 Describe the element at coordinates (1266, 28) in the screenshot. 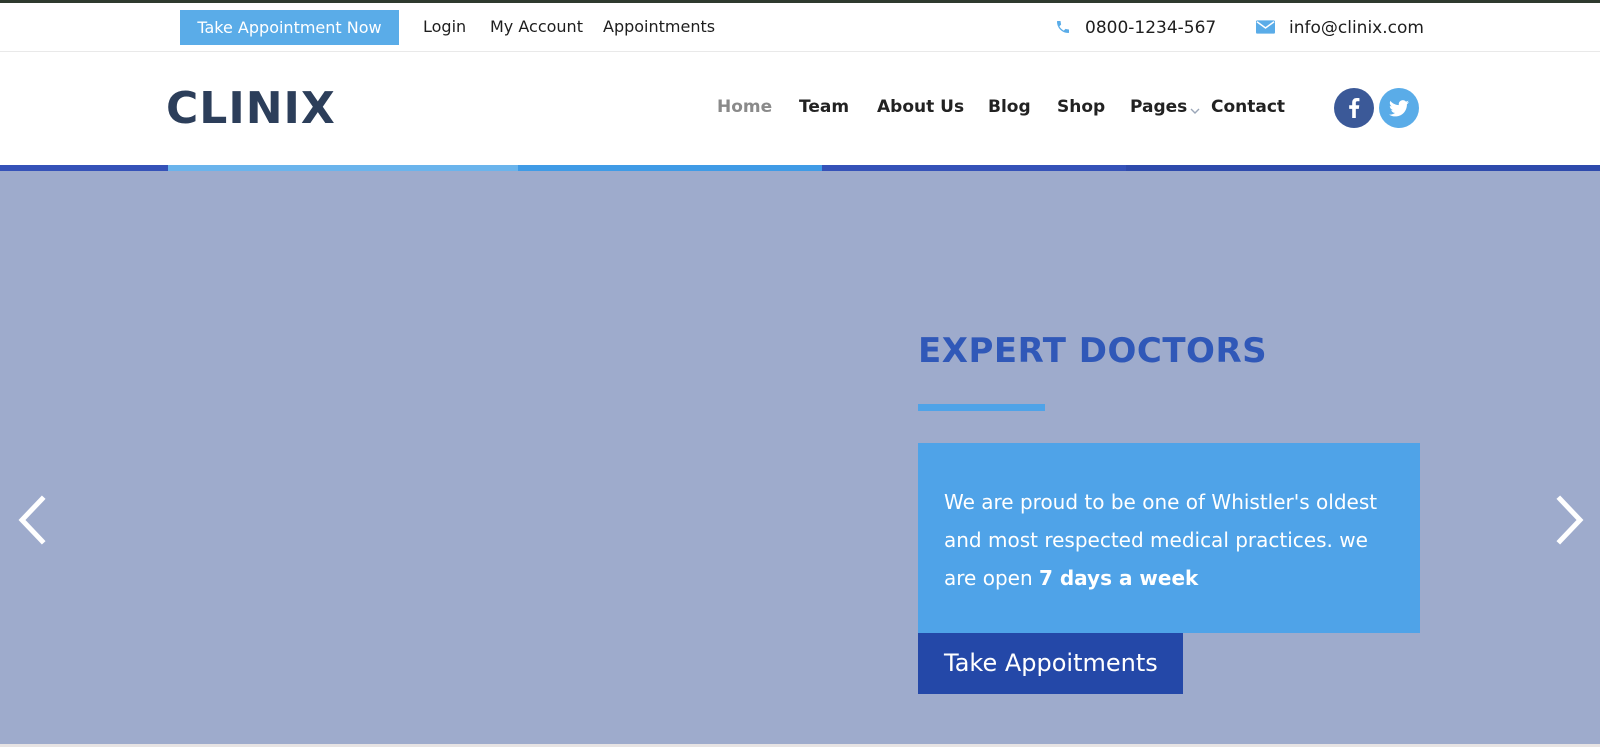

I see `envelope-icon` at that location.